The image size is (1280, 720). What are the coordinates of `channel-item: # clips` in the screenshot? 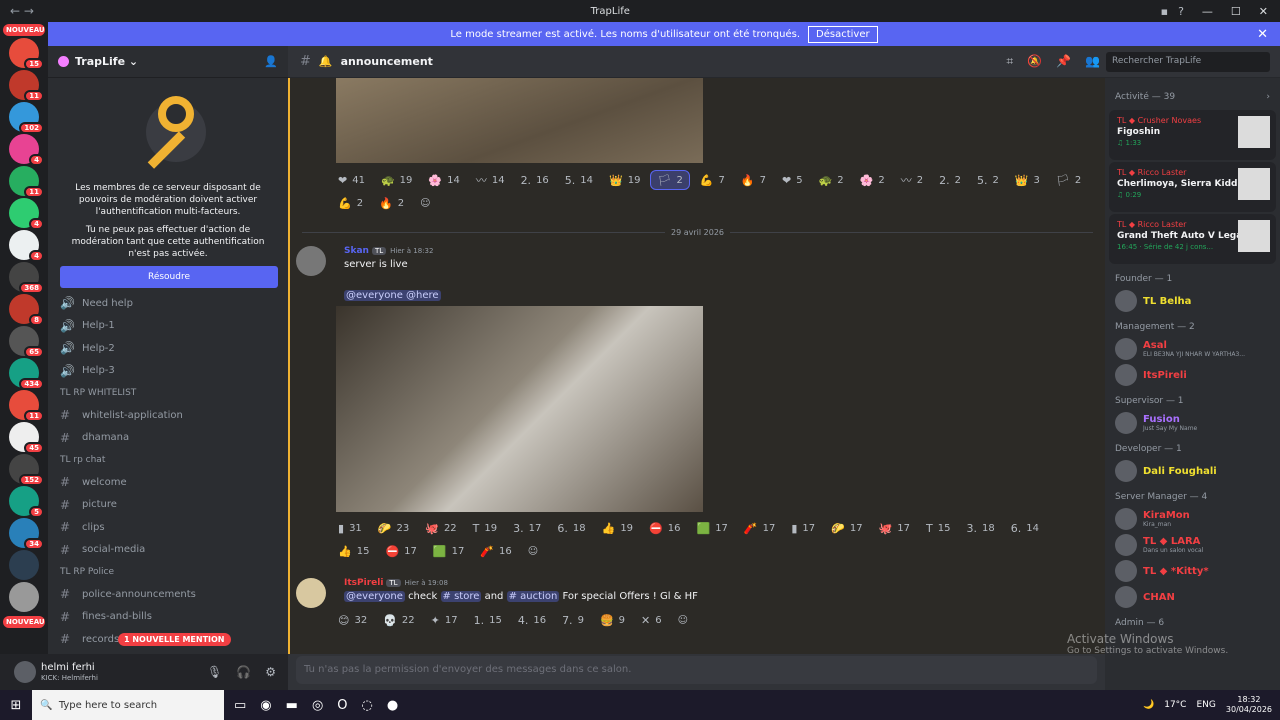 It's located at (168, 527).